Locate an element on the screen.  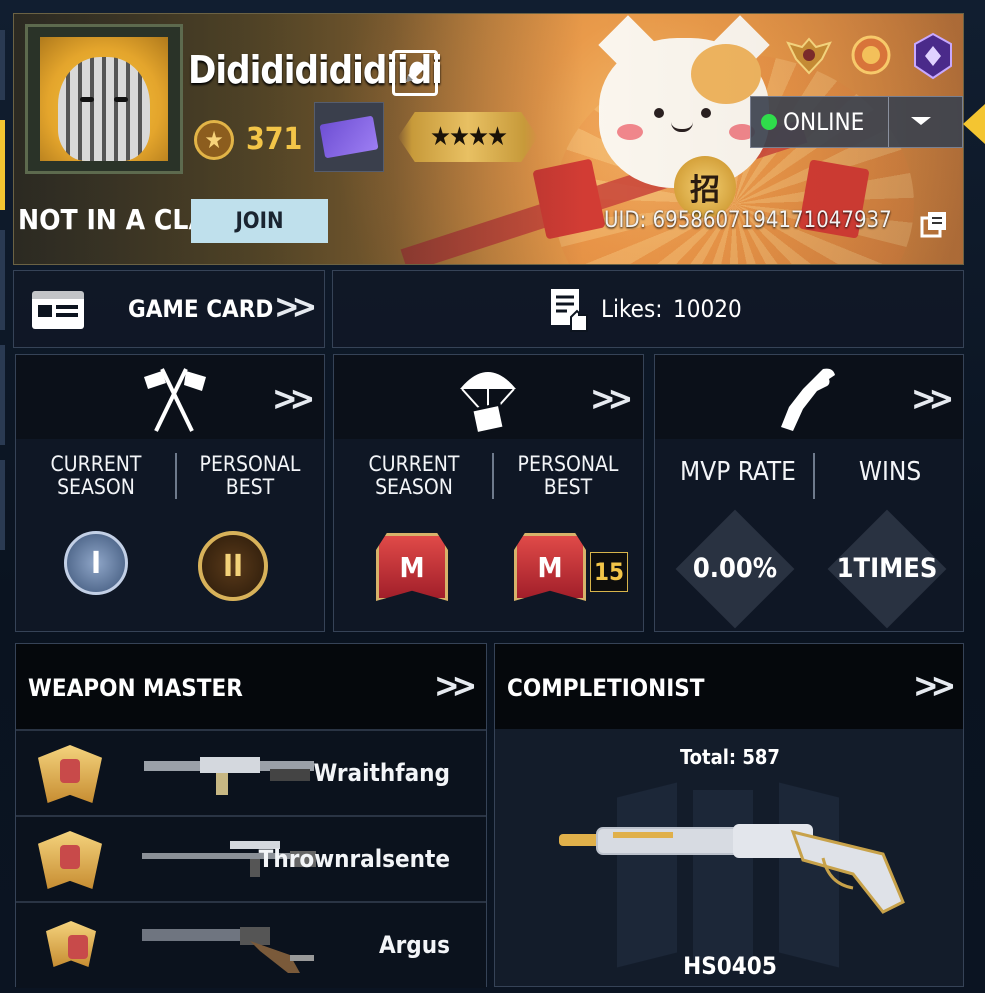
edit-name-button is located at coordinates (415, 73).